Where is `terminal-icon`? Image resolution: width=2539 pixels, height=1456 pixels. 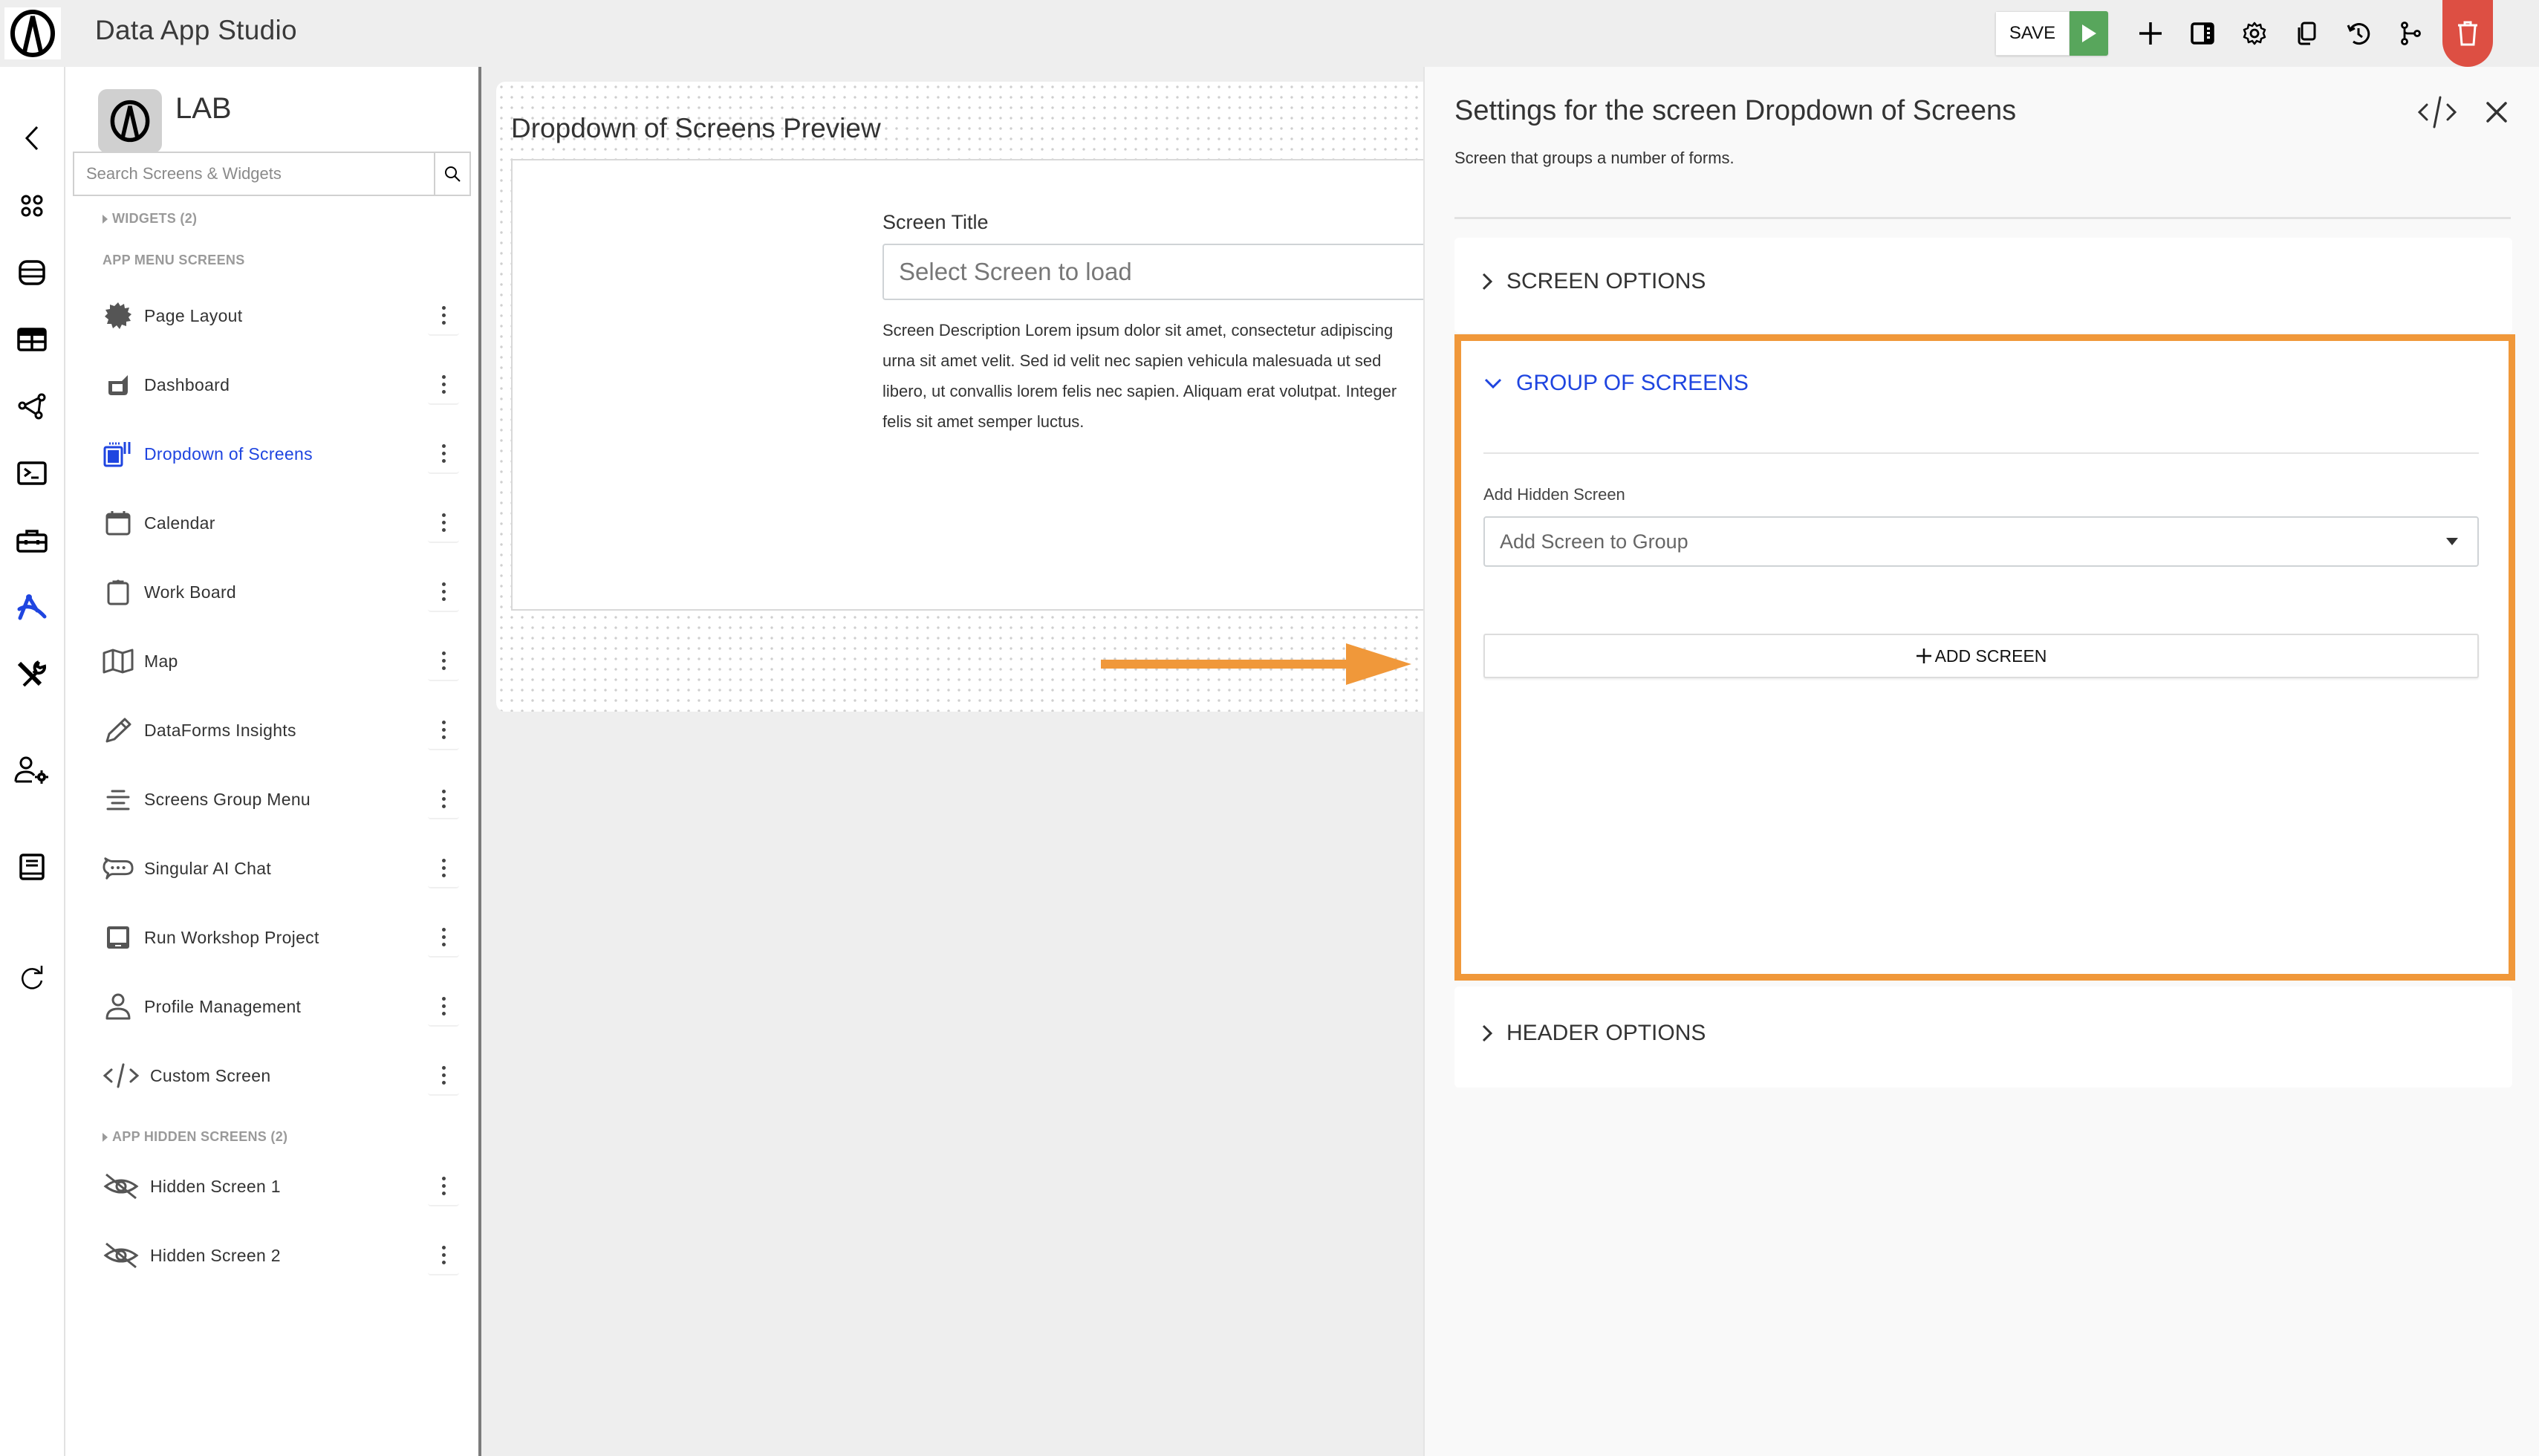
terminal-icon is located at coordinates (32, 473).